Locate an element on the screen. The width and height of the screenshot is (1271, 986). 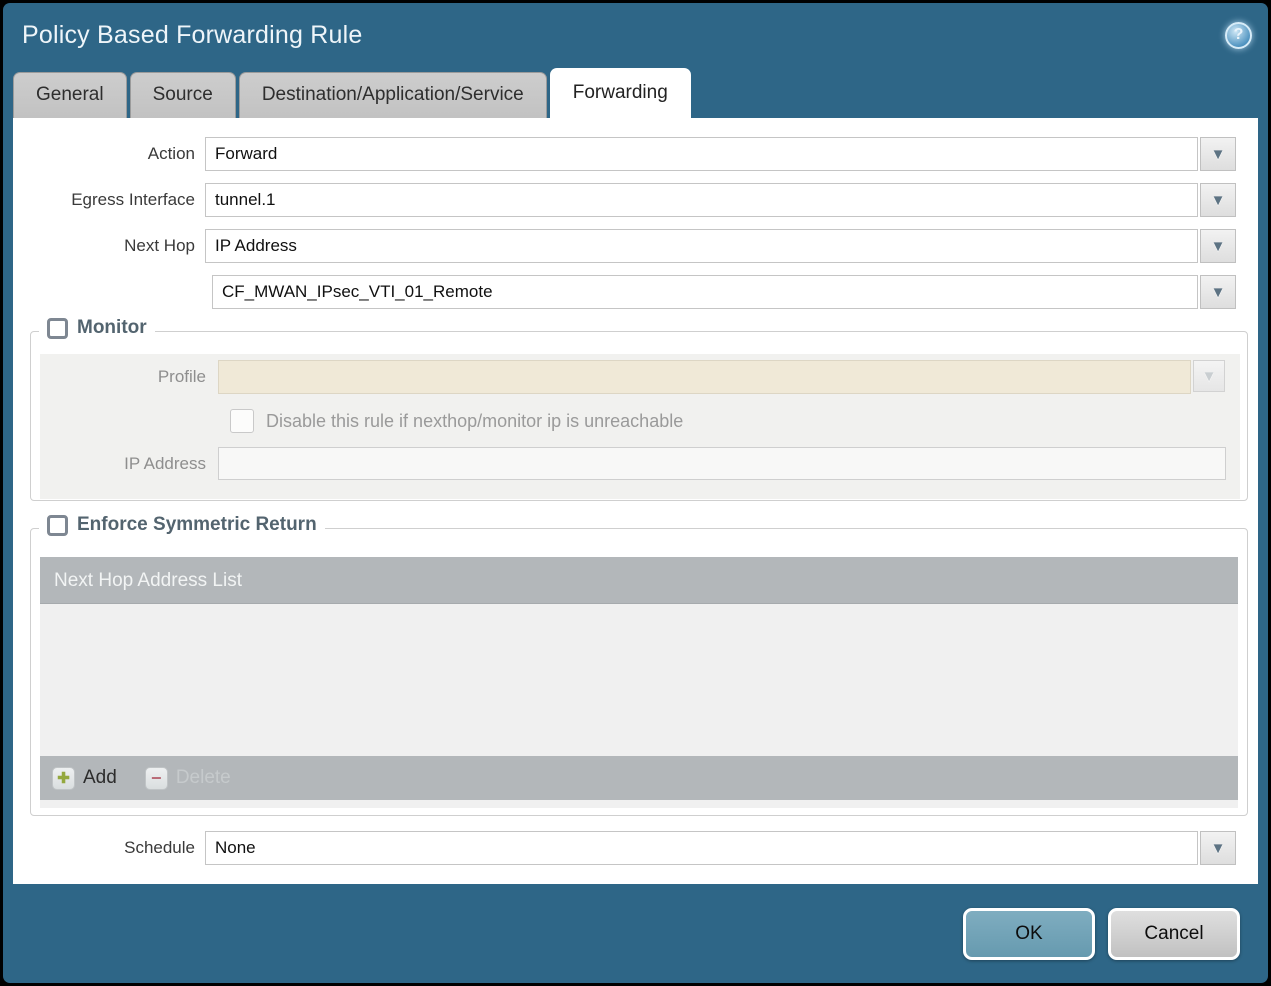
tab-destination-application-service: Destination/Application/Service is located at coordinates (392, 95).